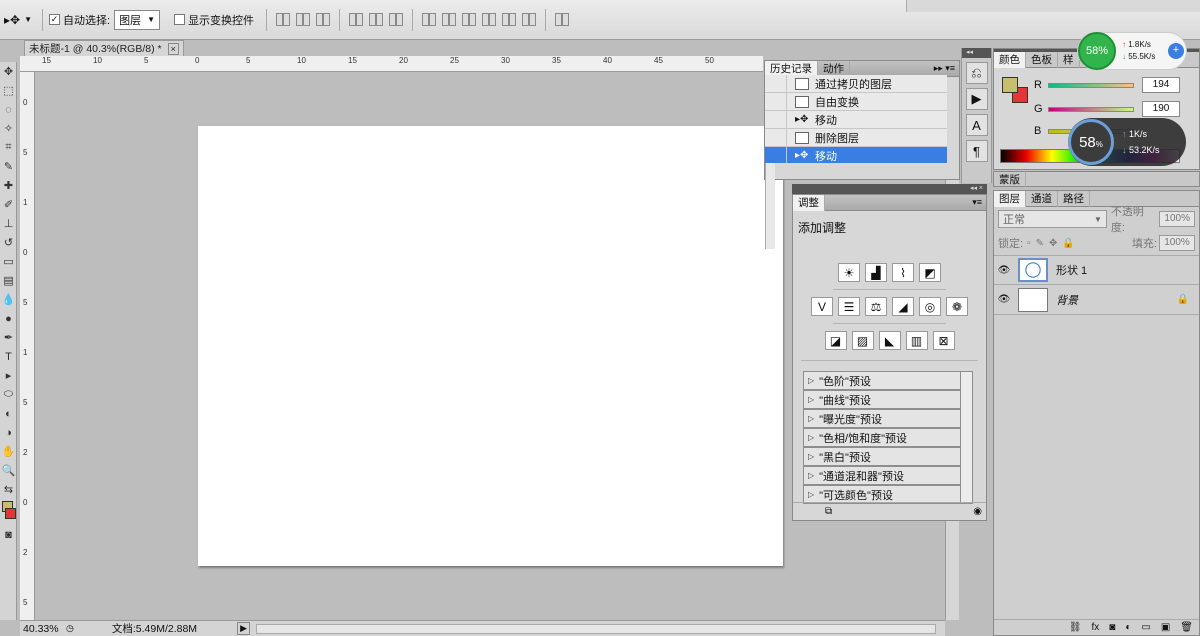  Describe the element at coordinates (977, 202) in the screenshot. I see `panel-menu-icon: ▾≡` at that location.